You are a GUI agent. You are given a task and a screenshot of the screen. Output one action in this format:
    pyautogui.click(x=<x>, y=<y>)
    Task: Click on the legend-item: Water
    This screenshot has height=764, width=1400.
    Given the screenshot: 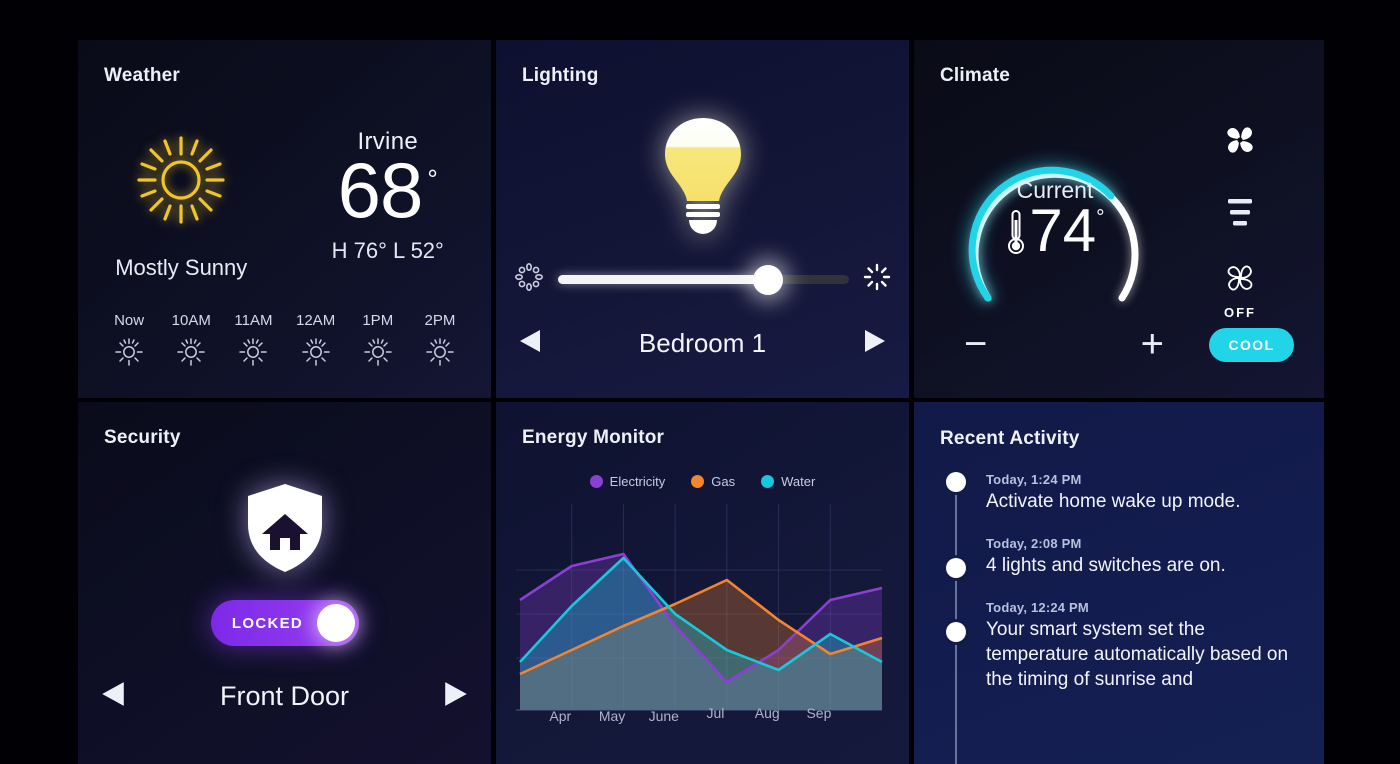 What is the action you would take?
    pyautogui.click(x=788, y=481)
    